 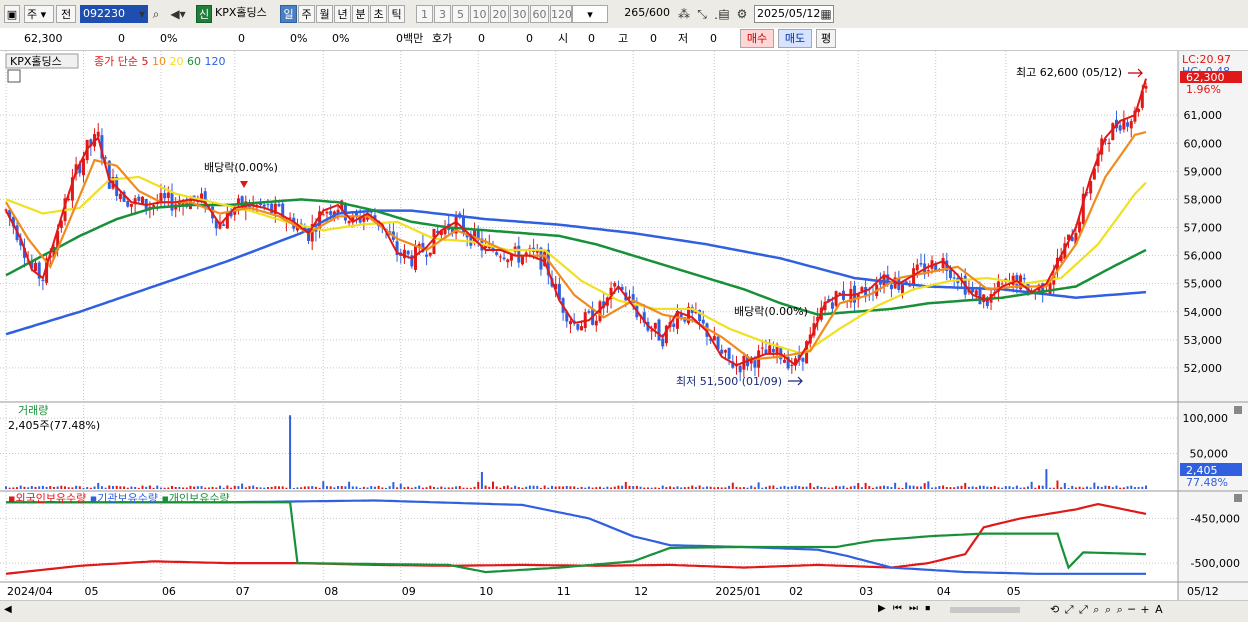 What do you see at coordinates (39, 14) in the screenshot?
I see `period-select: 주 ▾` at bounding box center [39, 14].